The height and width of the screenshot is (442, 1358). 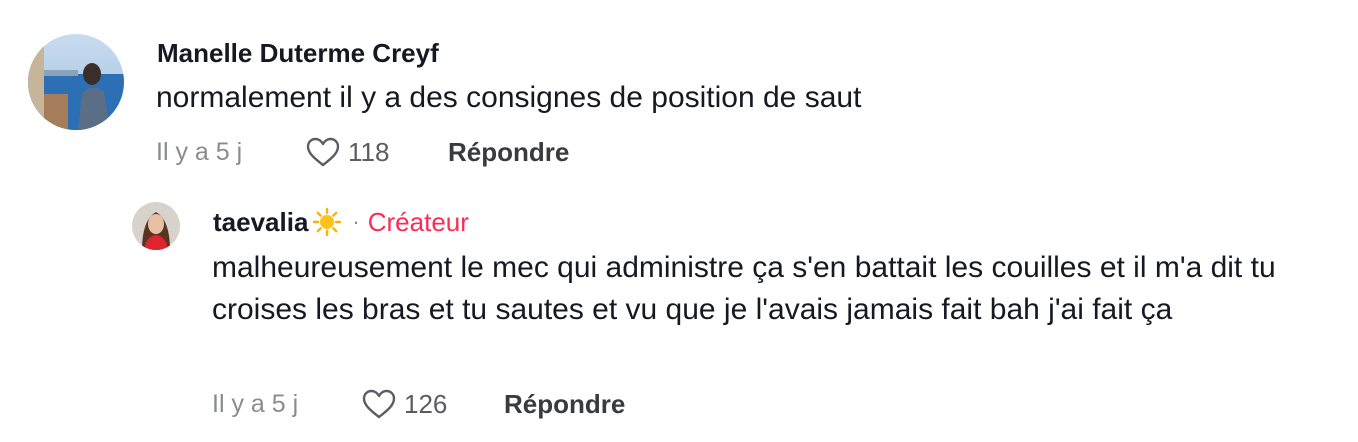 I want to click on comment-username: Manelle Duterme Creyf, so click(x=298, y=53).